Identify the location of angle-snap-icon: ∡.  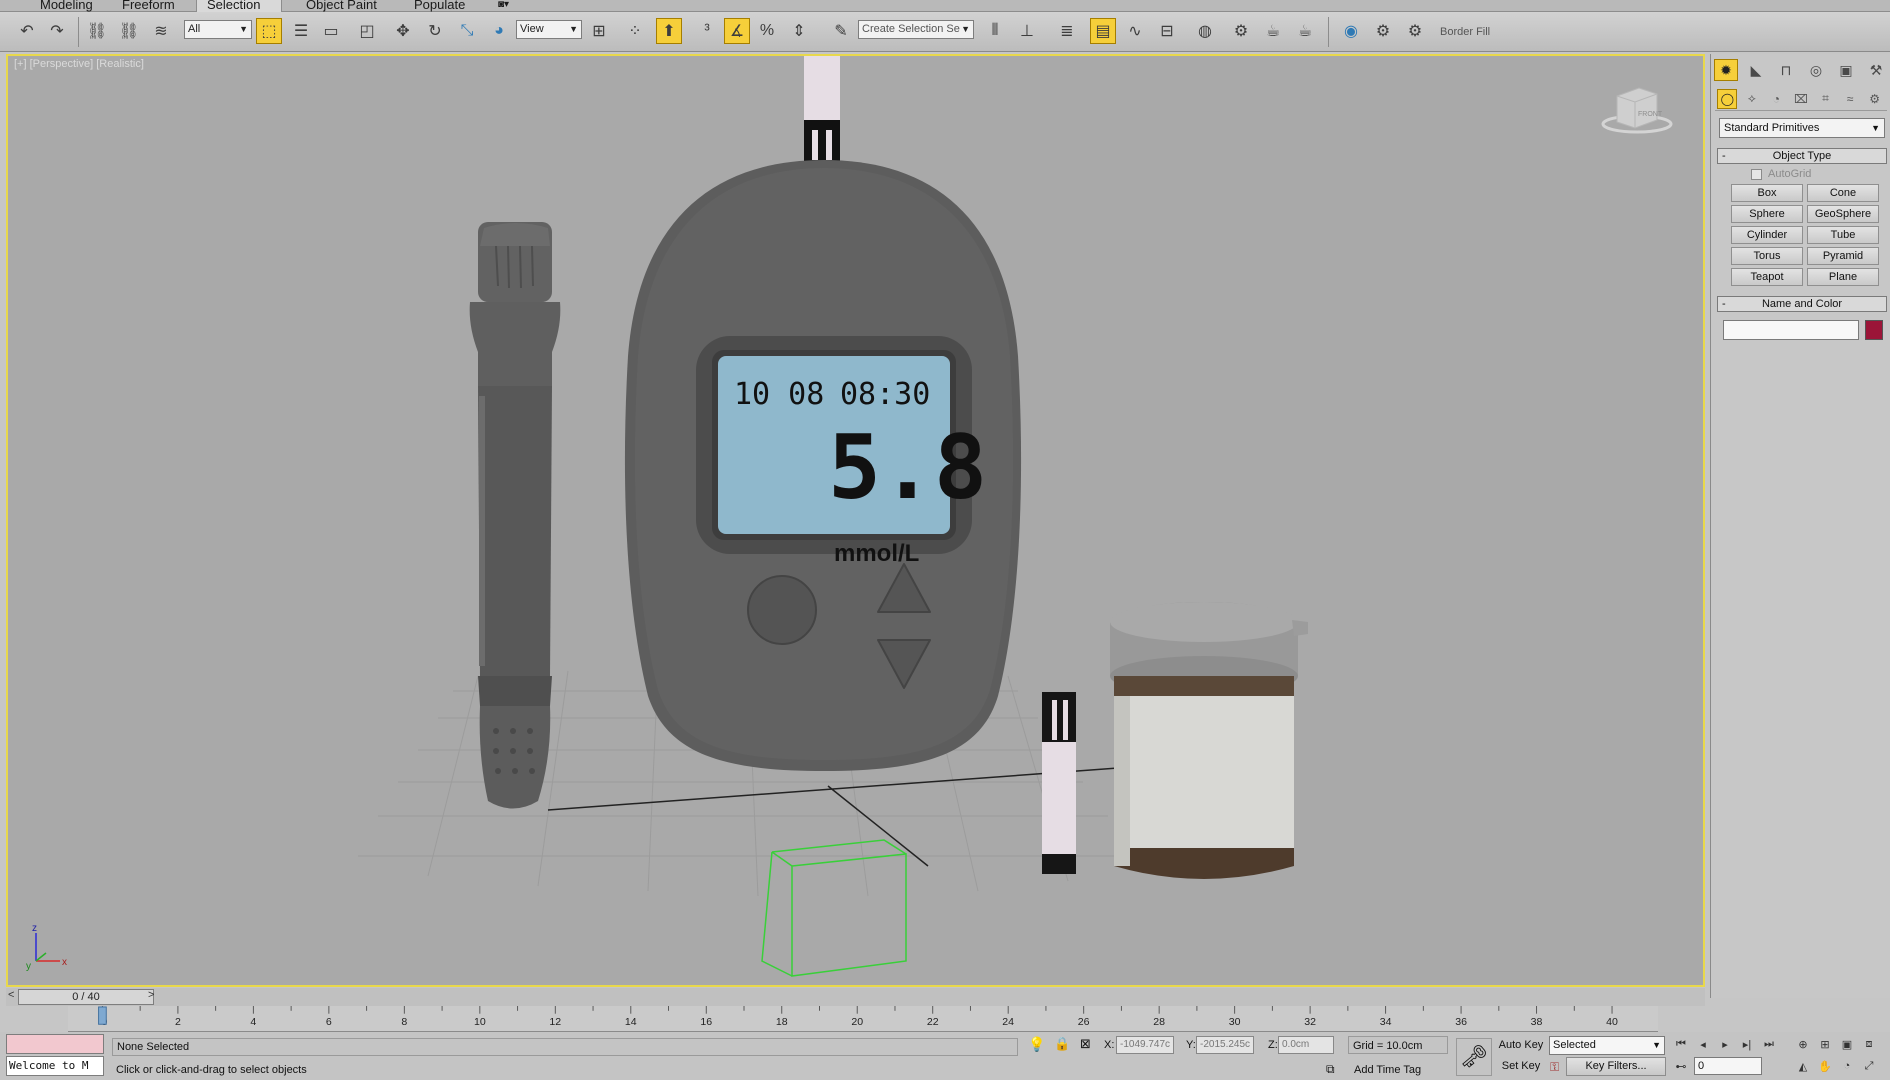
(737, 31).